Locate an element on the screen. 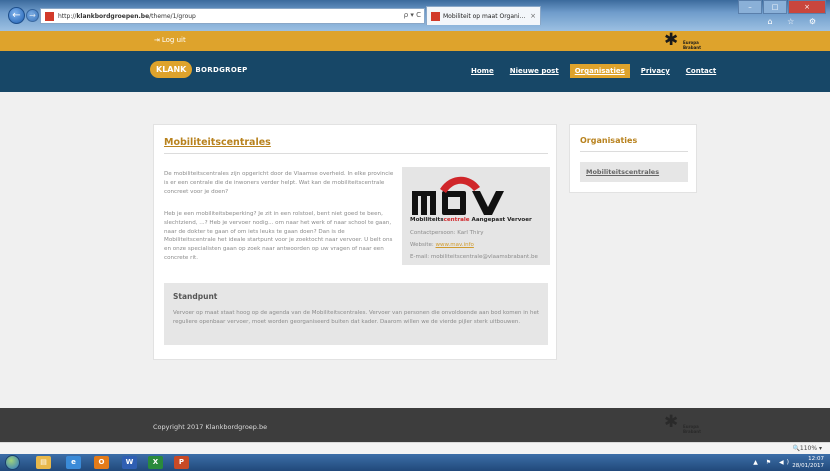 The height and width of the screenshot is (471, 830). page-title: Mobiliteitscentrales is located at coordinates (217, 142).